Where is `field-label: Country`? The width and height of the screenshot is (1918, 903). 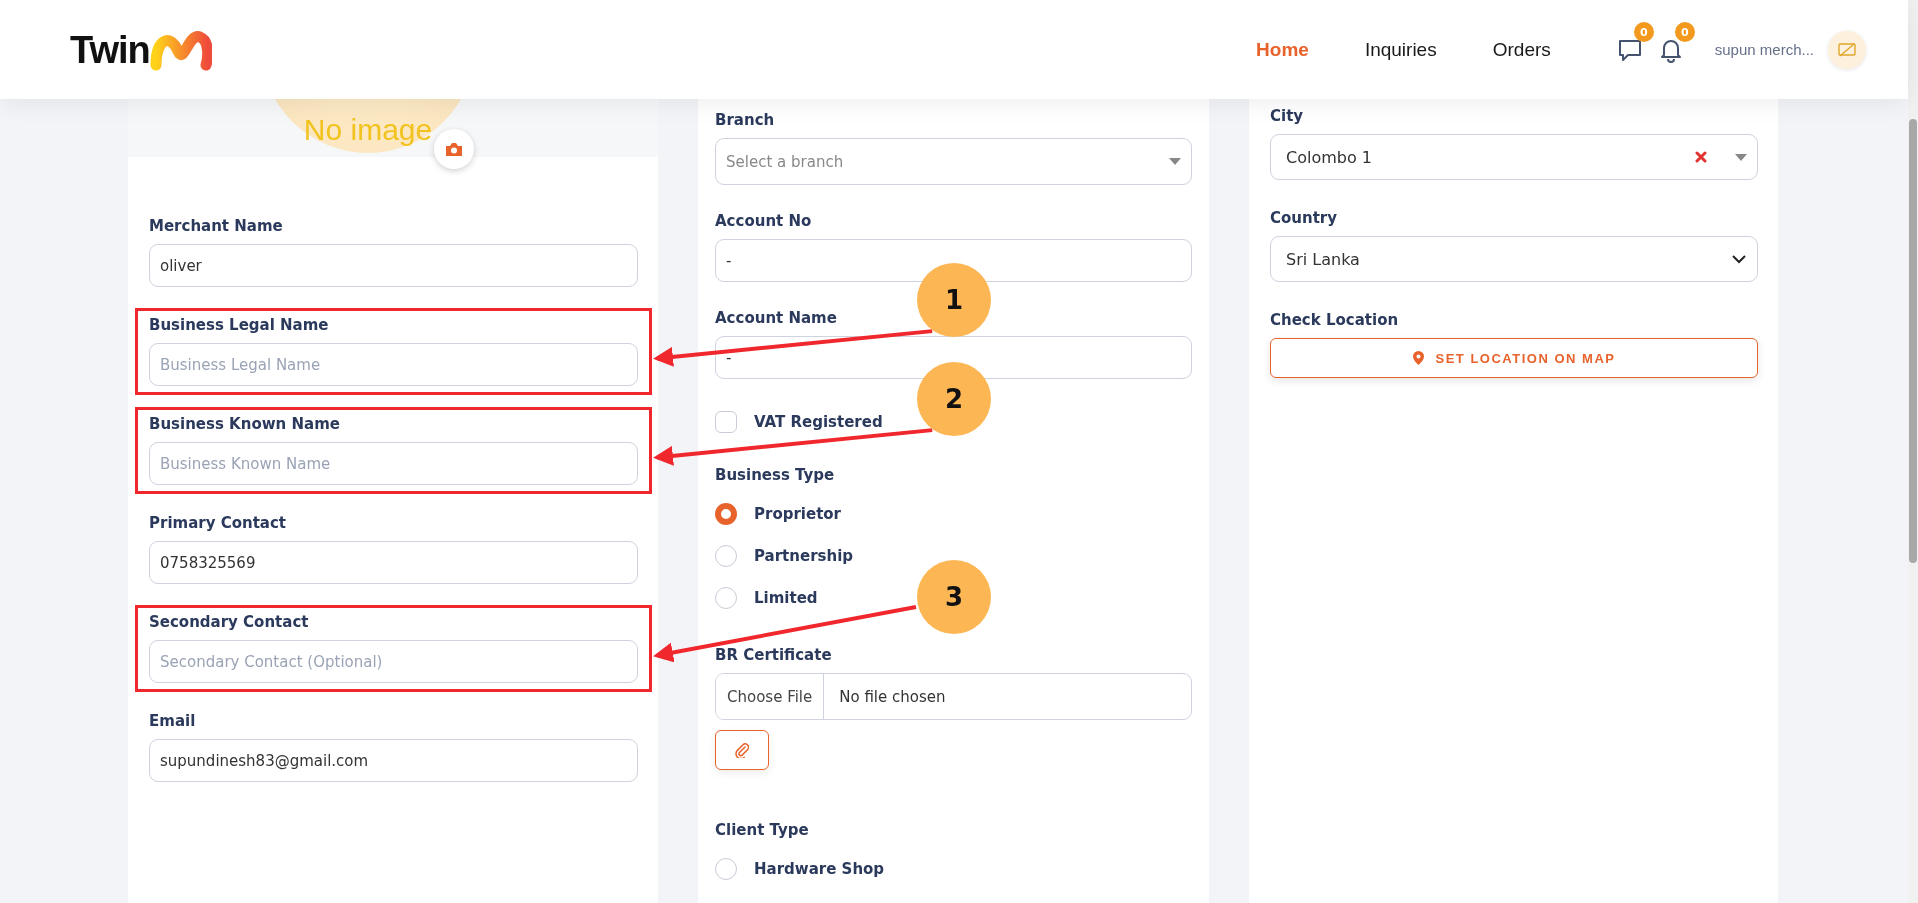 field-label: Country is located at coordinates (1304, 218).